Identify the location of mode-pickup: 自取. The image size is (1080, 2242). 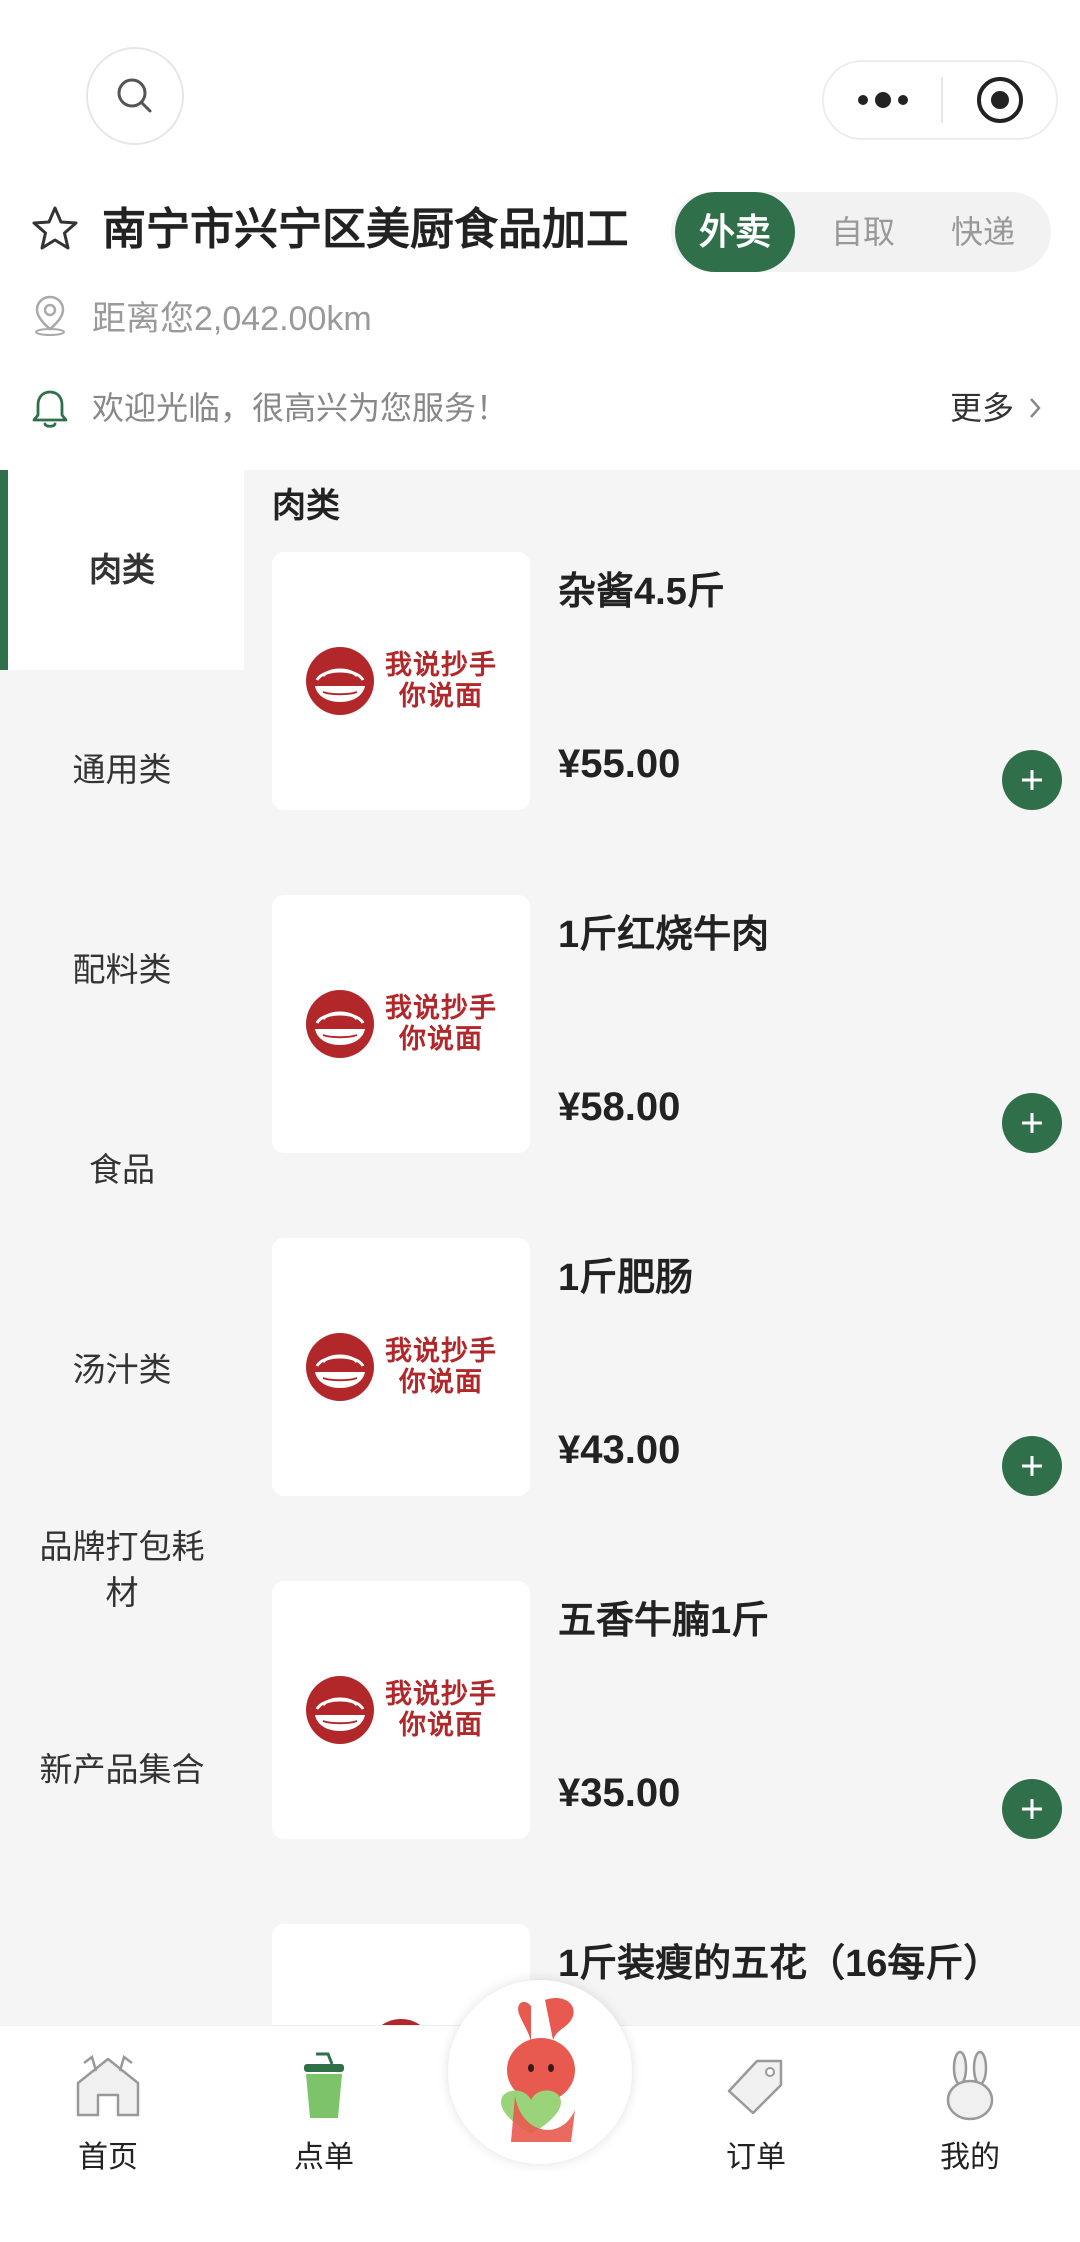
(863, 232).